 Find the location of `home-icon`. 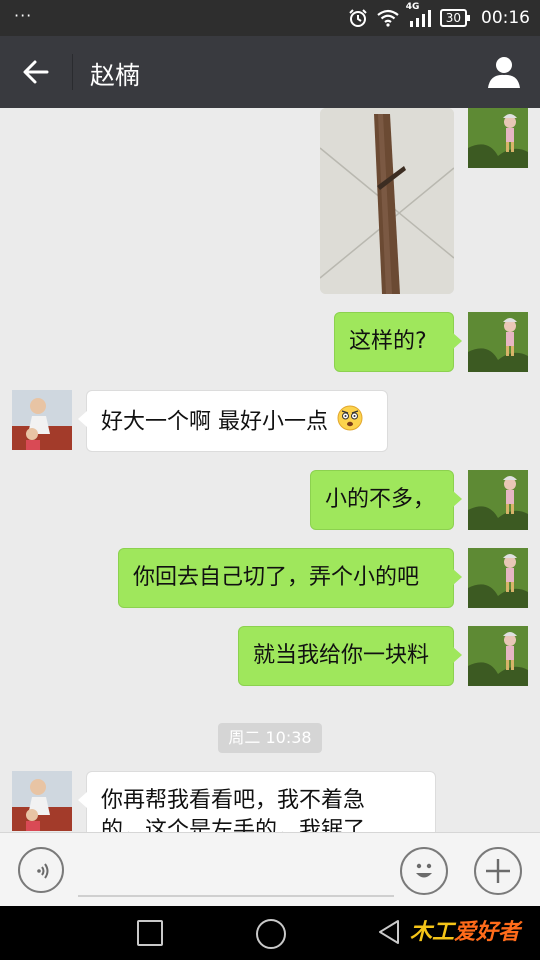

home-icon is located at coordinates (271, 934).